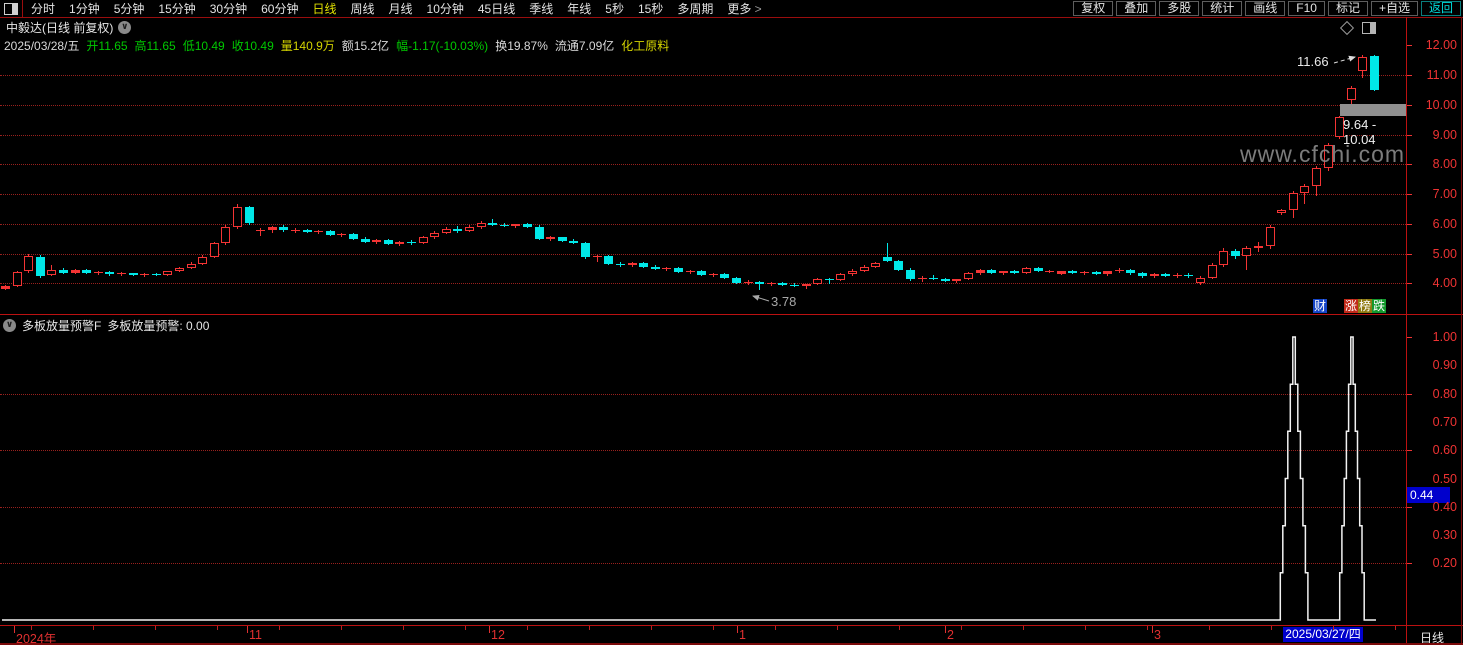  I want to click on month-label: 12, so click(498, 635).